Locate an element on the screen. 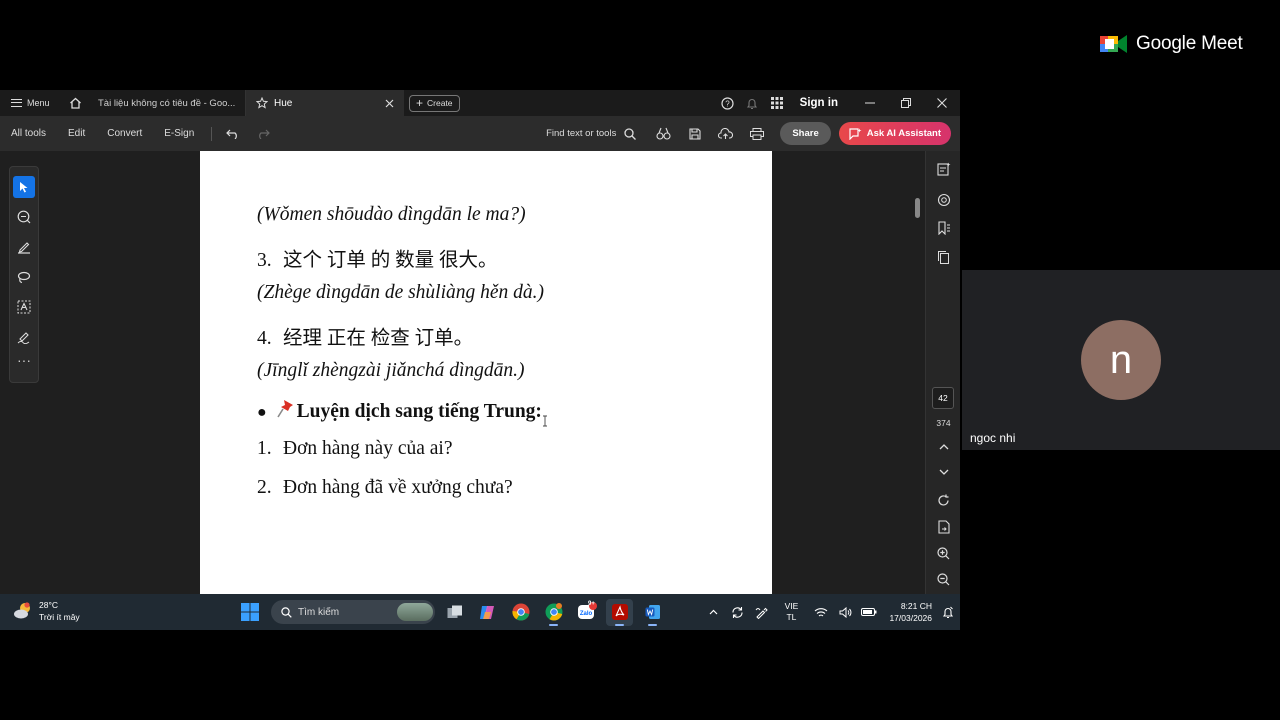 This screenshot has width=1280, height=720. save-button is located at coordinates (694, 133).